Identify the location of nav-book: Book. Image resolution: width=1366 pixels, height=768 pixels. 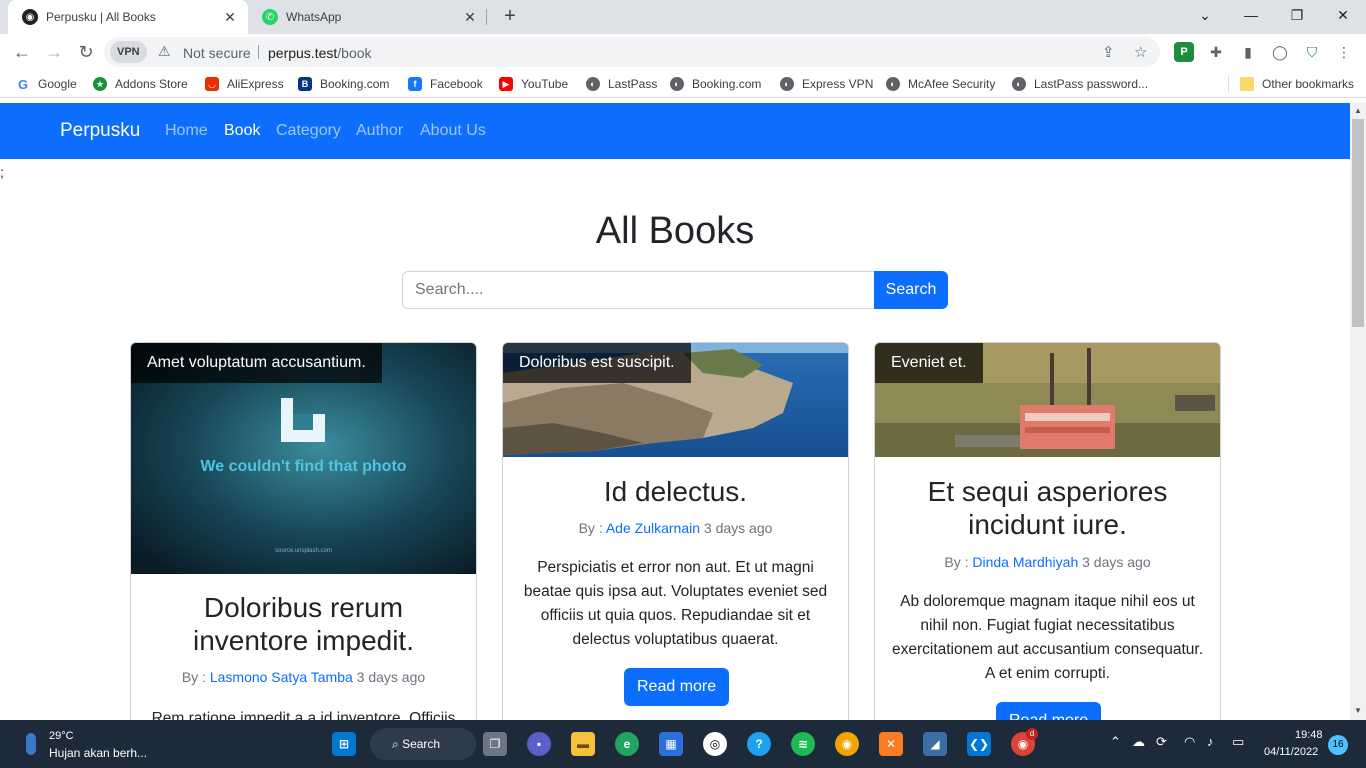
(242, 131).